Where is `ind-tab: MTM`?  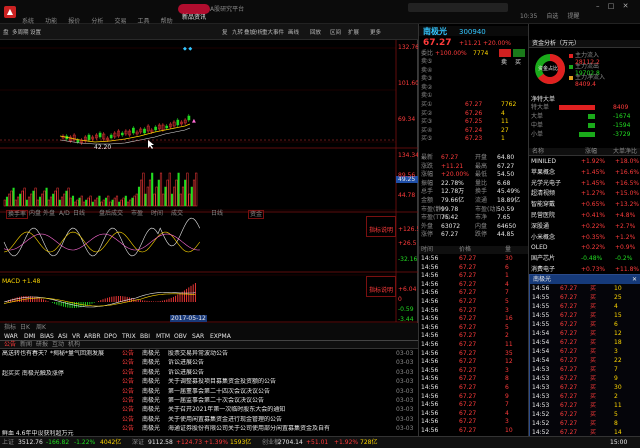
ind-tab: MTM is located at coordinates (163, 336).